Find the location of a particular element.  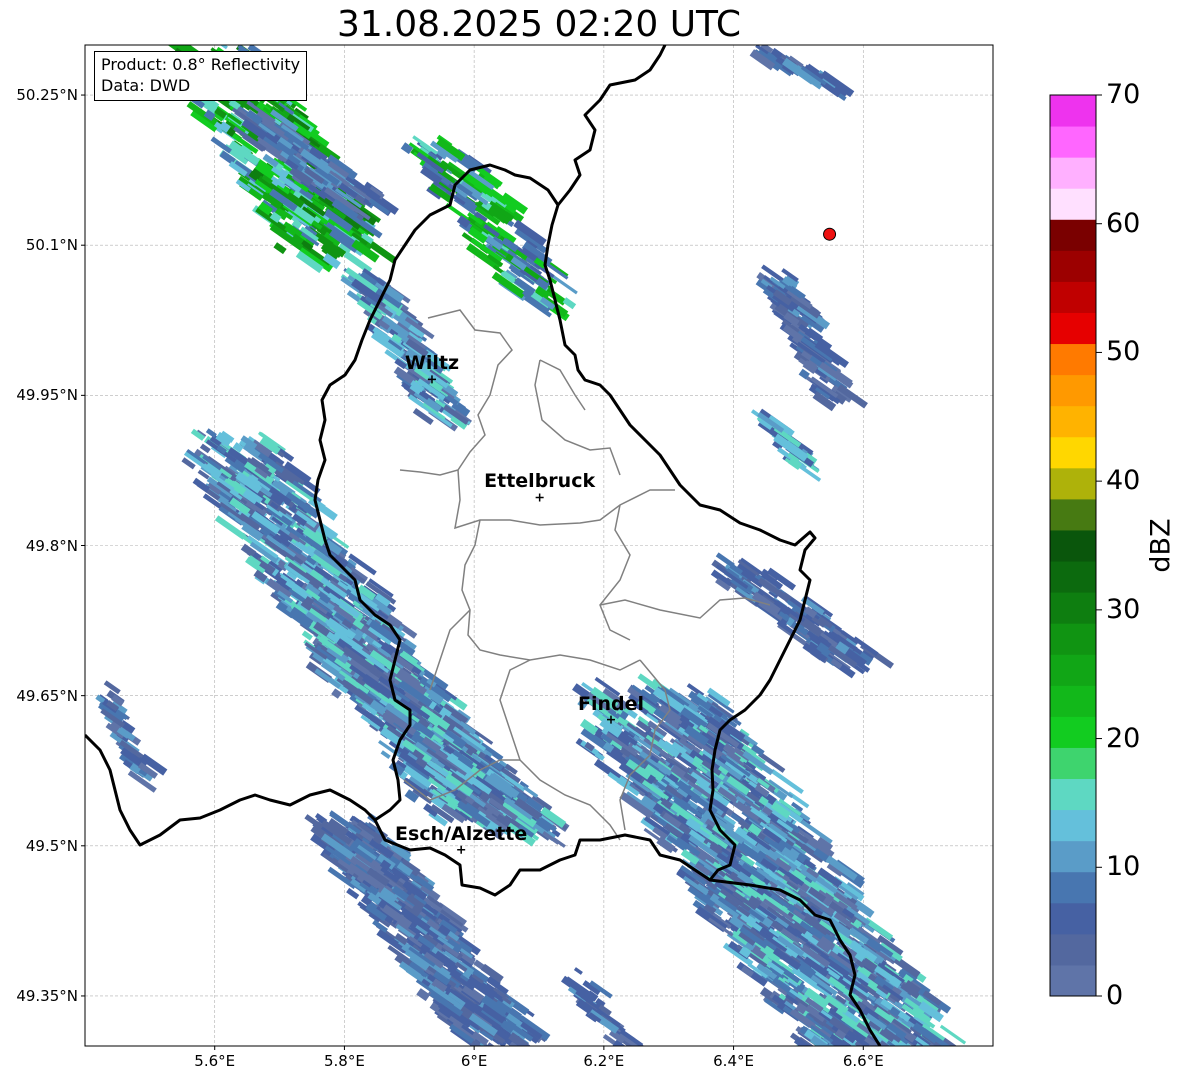

lat-label: 49.95°N is located at coordinates (47, 395).